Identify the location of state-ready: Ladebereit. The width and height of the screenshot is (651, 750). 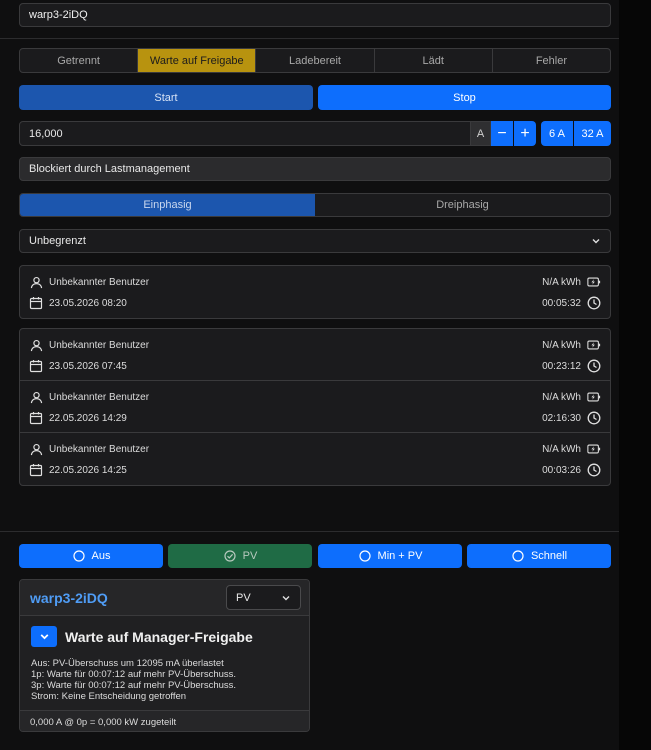
(315, 60).